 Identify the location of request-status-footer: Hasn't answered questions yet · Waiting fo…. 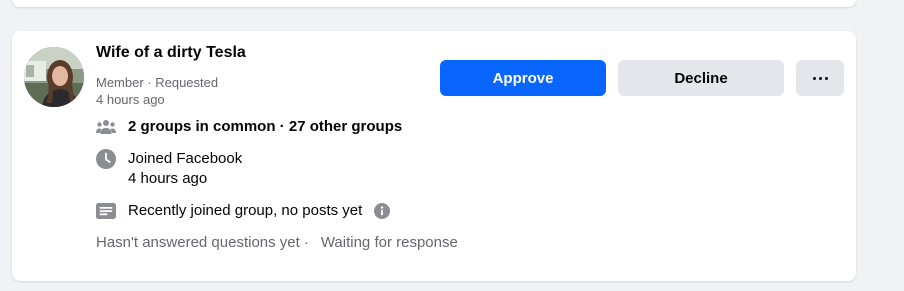
(277, 242).